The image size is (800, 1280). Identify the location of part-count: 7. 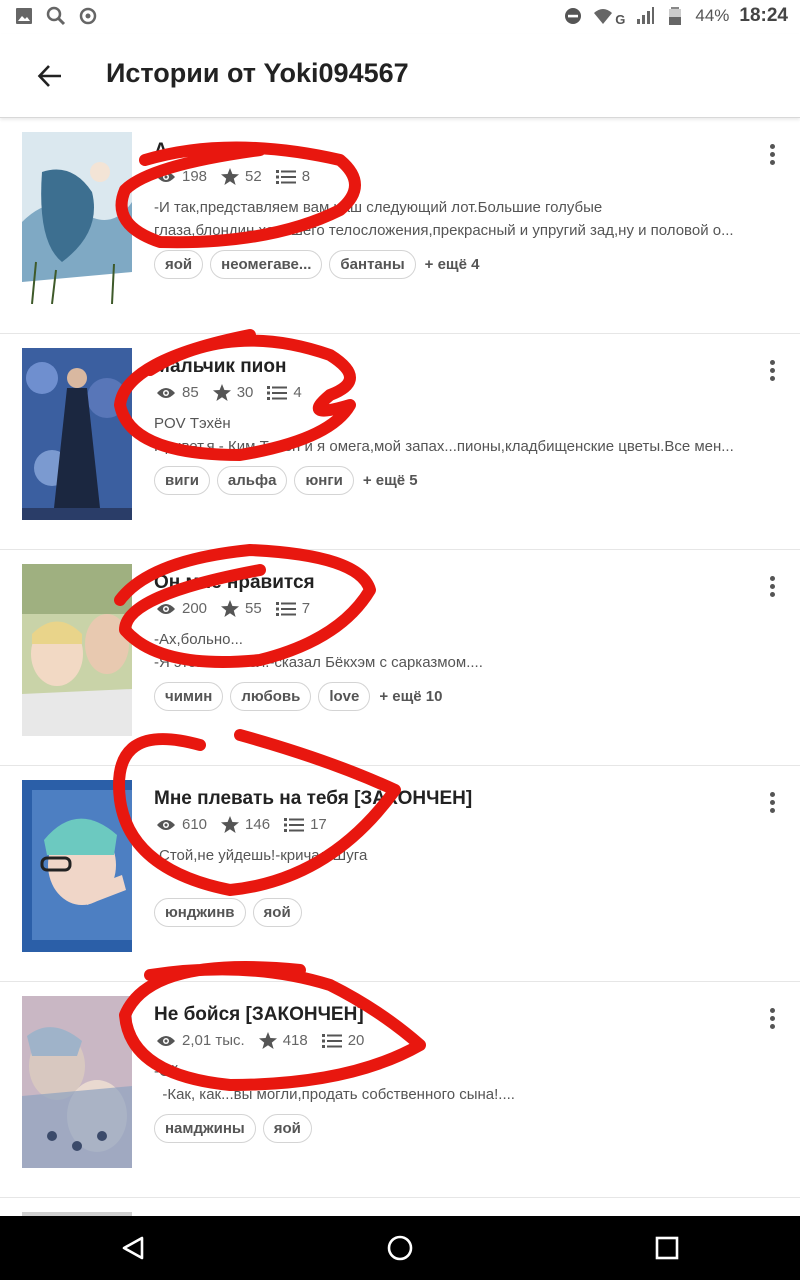
(306, 608).